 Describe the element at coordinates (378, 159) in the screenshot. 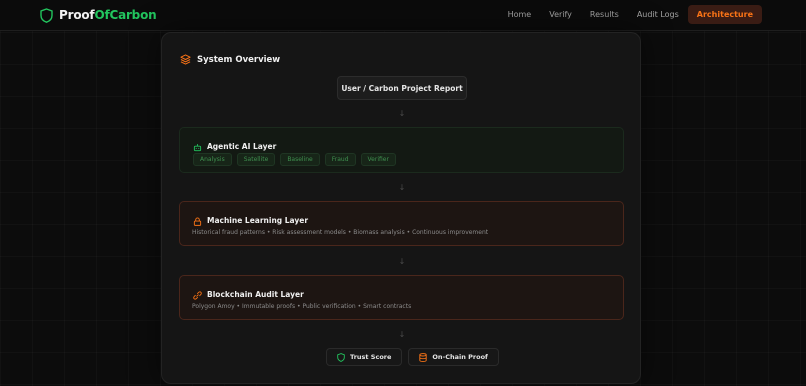

I see `chip-verifier: Verifier` at that location.